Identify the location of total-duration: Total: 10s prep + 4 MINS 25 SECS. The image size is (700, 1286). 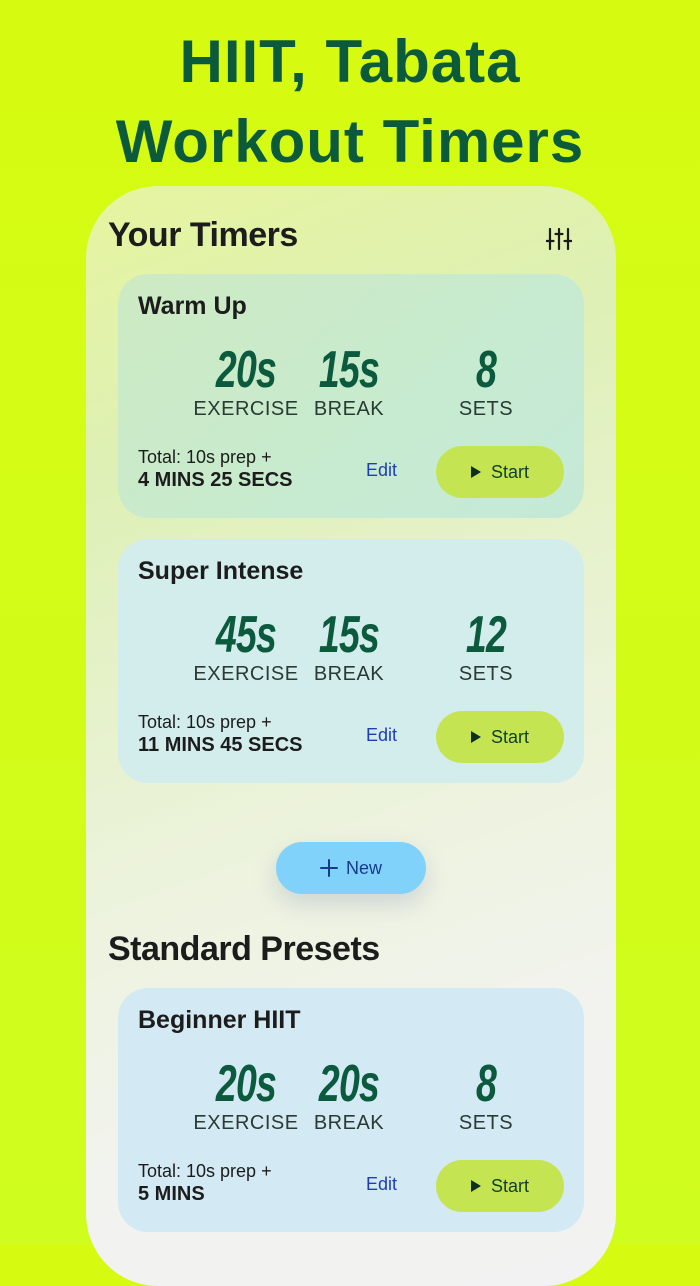
(215, 469).